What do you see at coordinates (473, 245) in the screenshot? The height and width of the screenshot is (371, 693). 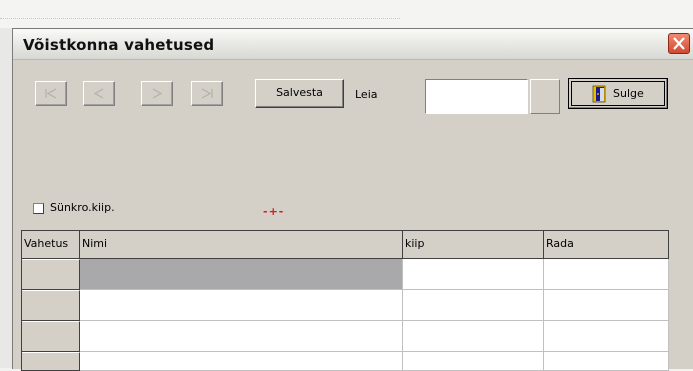 I see `column-header-kiip: kiip` at bounding box center [473, 245].